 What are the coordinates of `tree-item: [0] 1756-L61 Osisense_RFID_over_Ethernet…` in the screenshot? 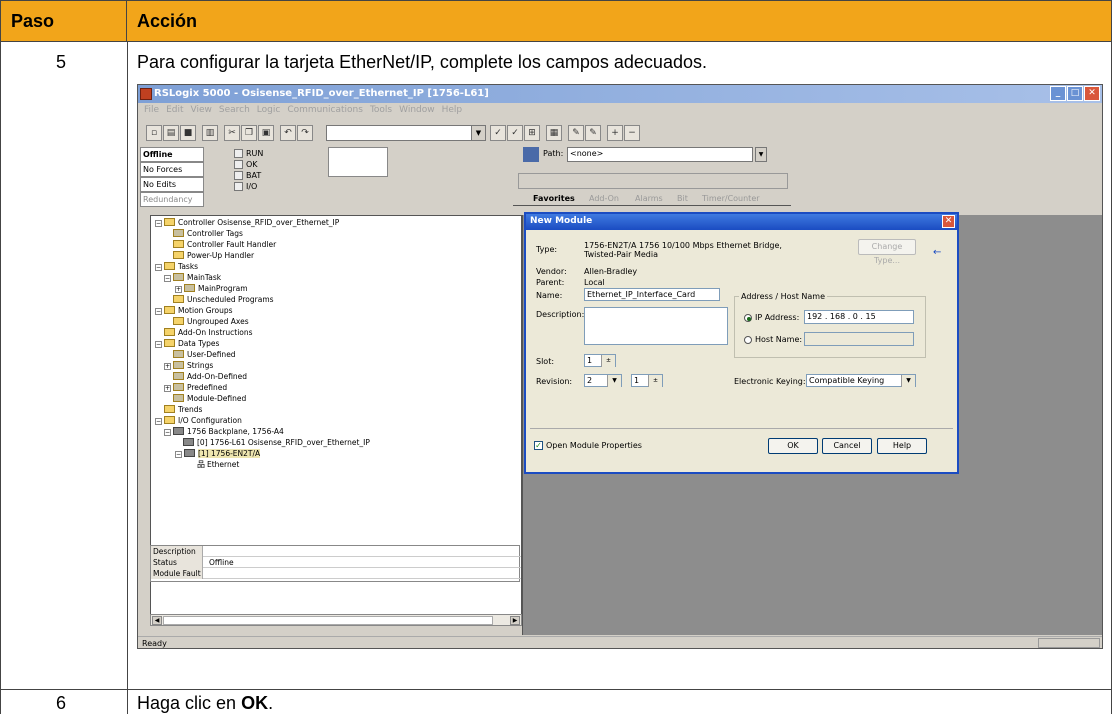 It's located at (276, 443).